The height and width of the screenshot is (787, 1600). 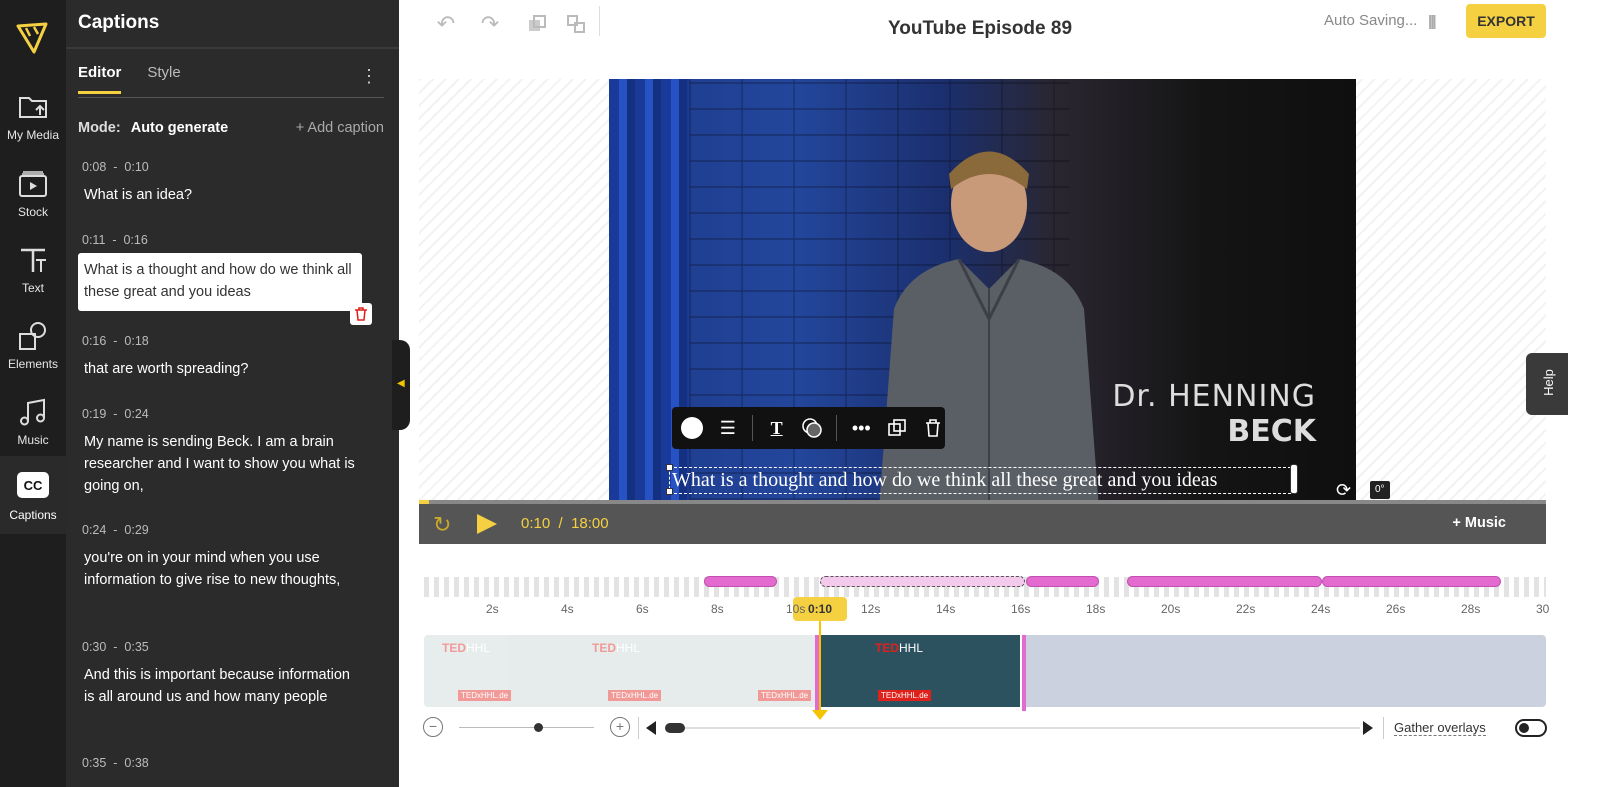 What do you see at coordinates (33, 119) in the screenshot?
I see `rail-item-my-media: My Media` at bounding box center [33, 119].